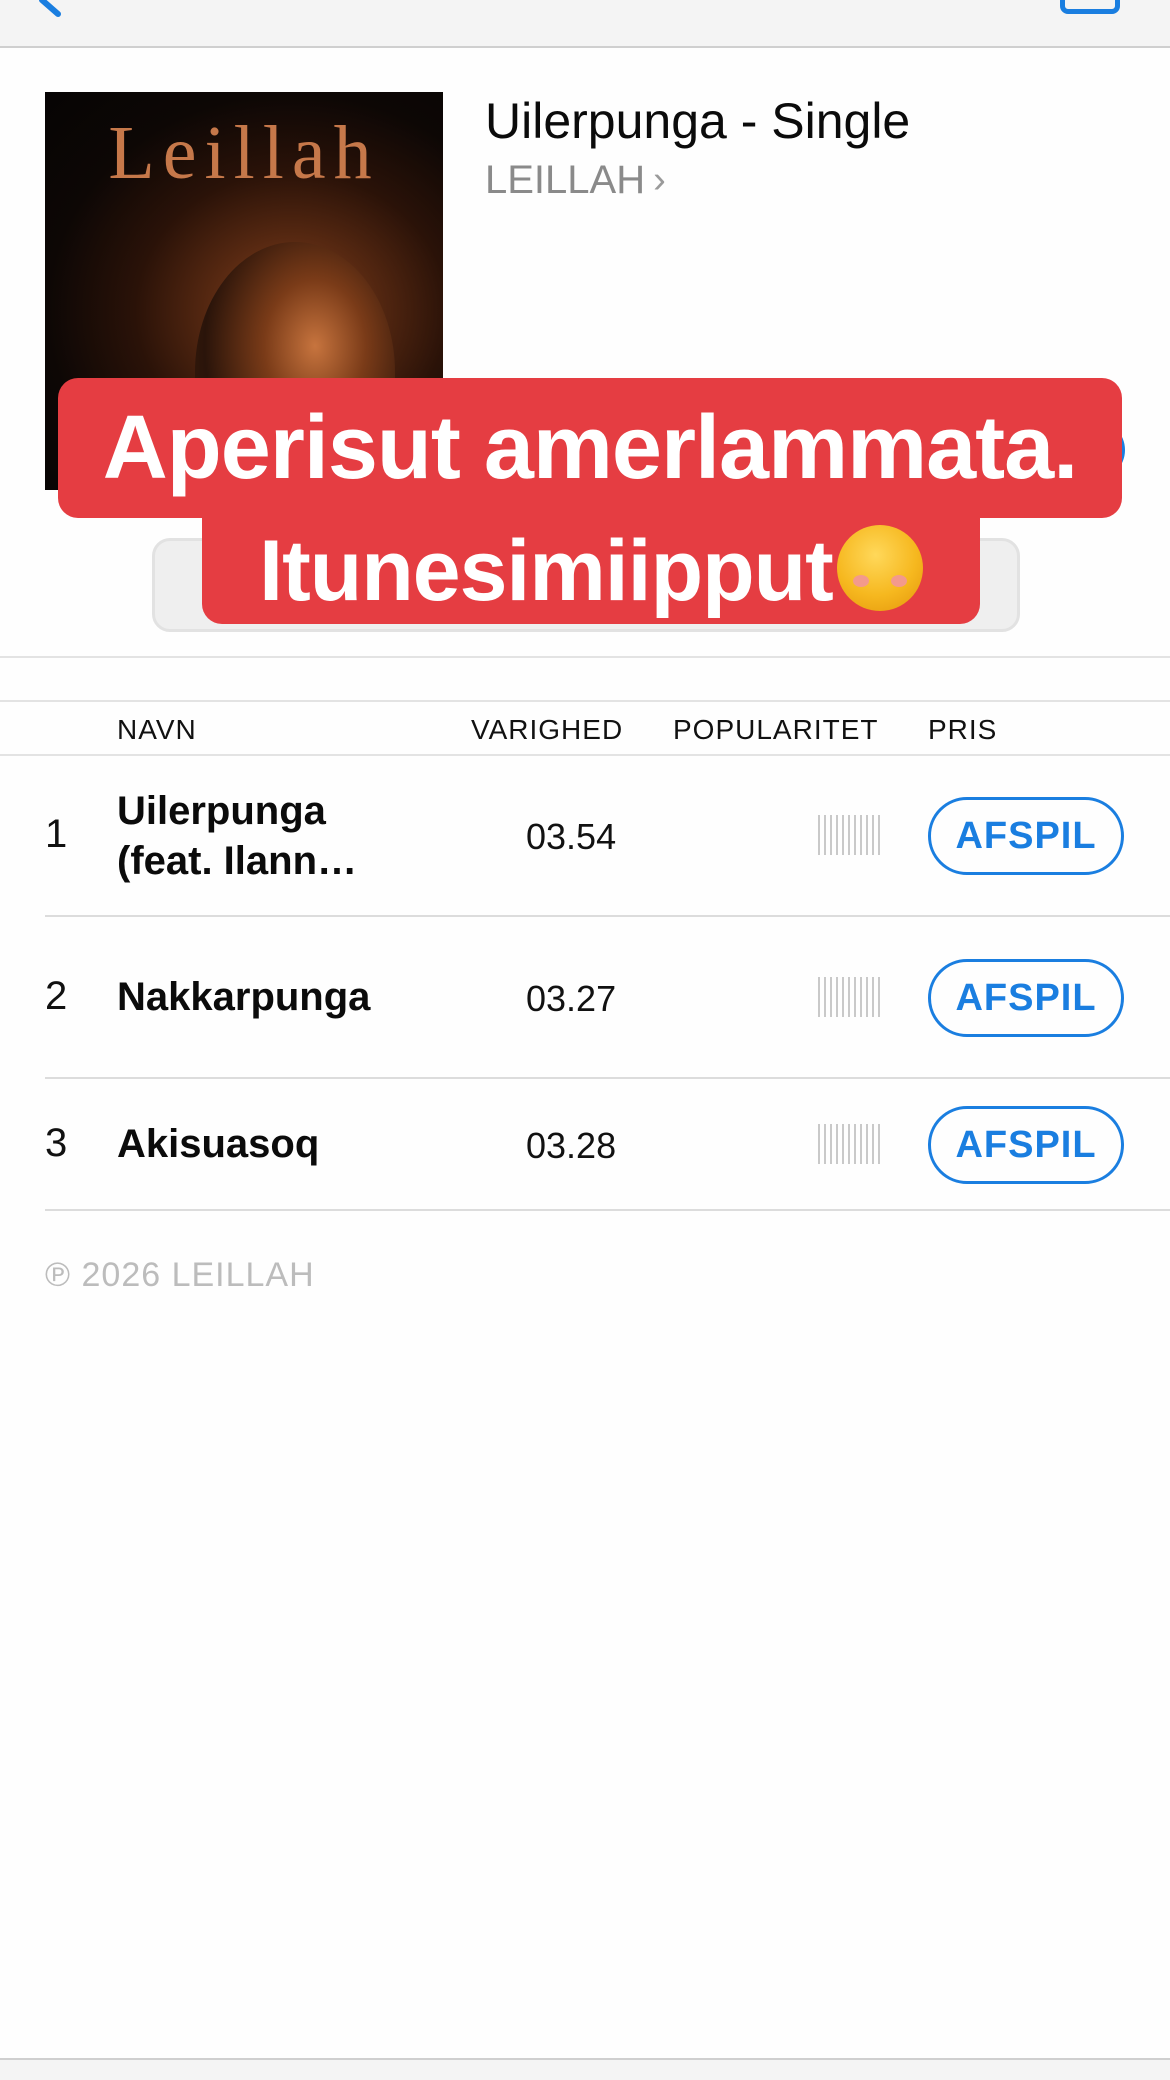 This screenshot has height=2080, width=1170. I want to click on section-divider, so click(585, 657).